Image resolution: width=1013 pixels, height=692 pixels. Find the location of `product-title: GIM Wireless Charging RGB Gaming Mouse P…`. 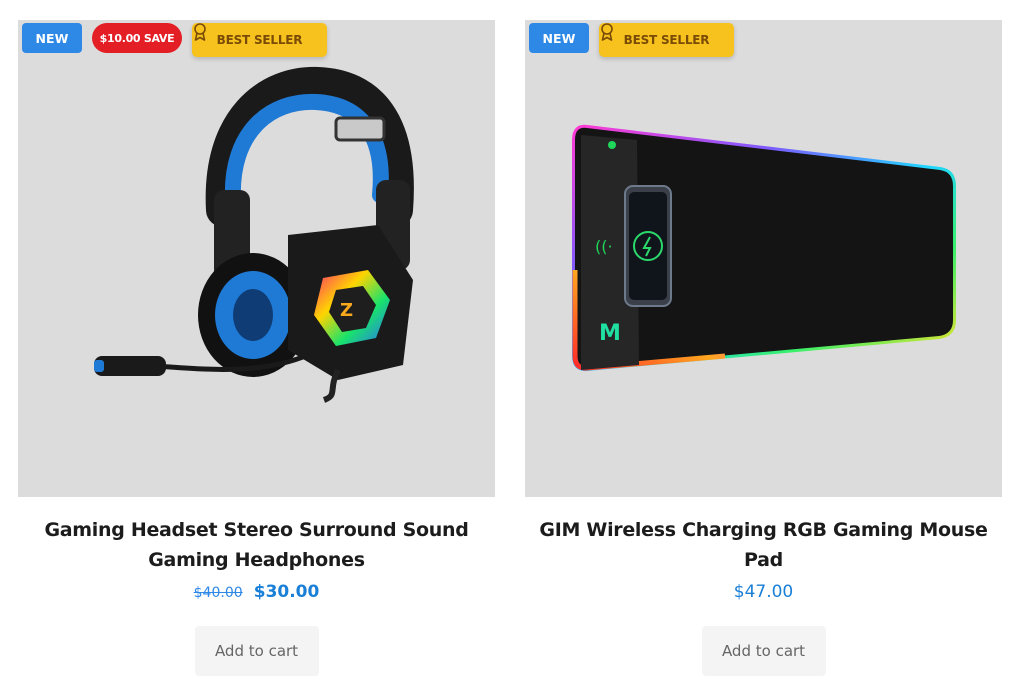

product-title: GIM Wireless Charging RGB Gaming Mouse P… is located at coordinates (763, 545).